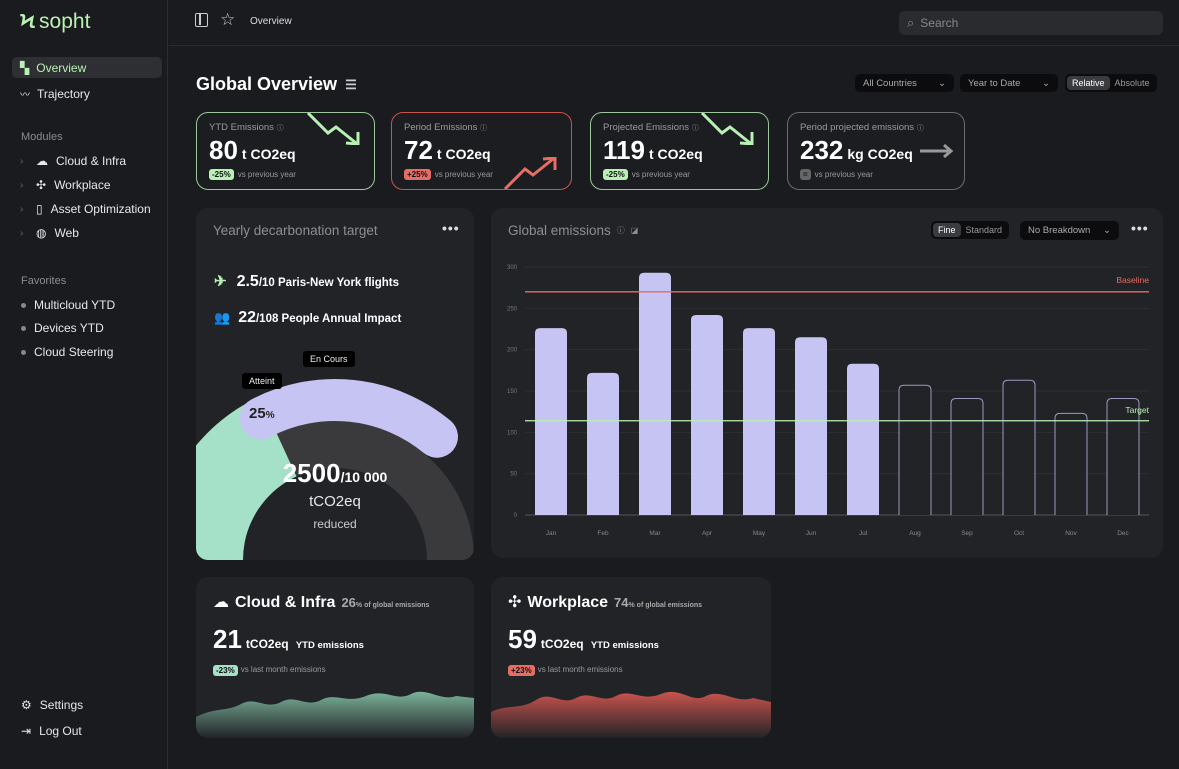  I want to click on baseline-label: Baseline, so click(1132, 280).